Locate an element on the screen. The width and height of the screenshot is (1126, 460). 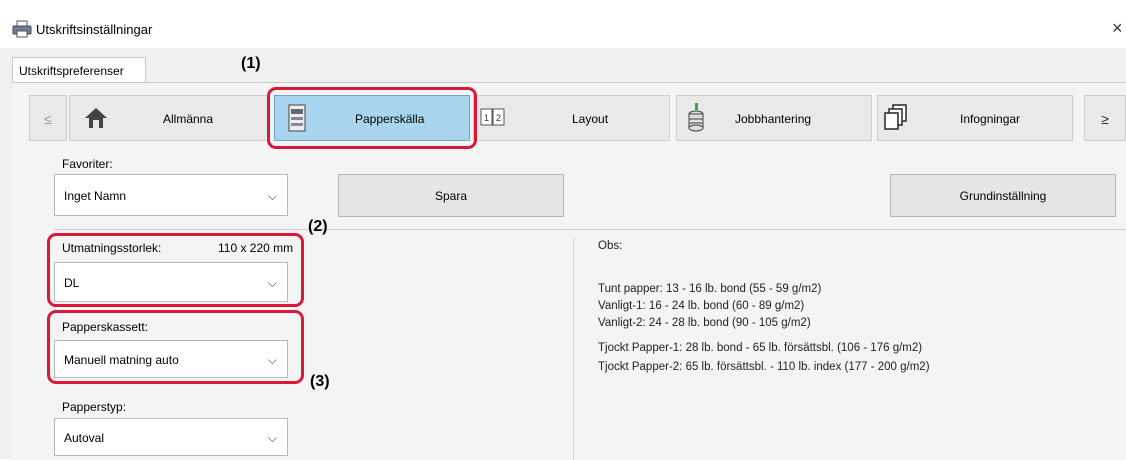
section-divider is located at coordinates (590, 229).